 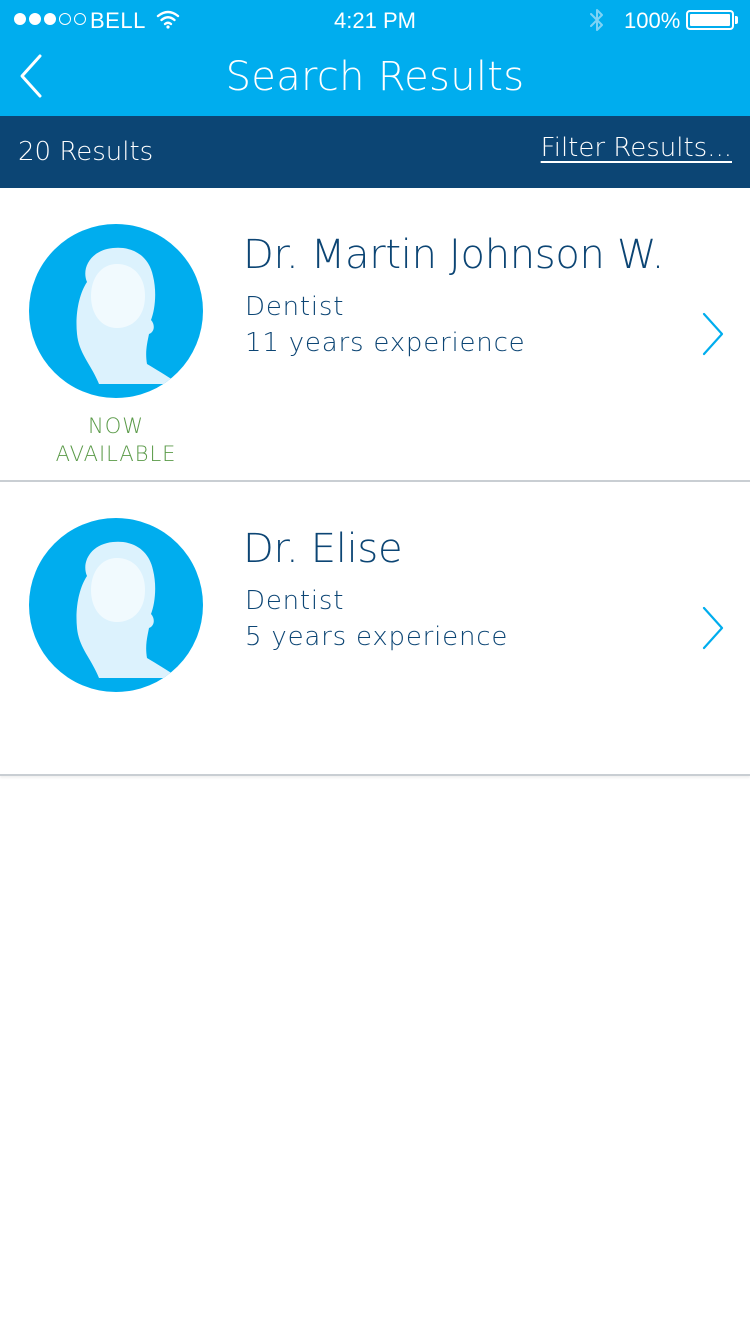 What do you see at coordinates (116, 454) in the screenshot?
I see `availability-line2: AVAILABLE` at bounding box center [116, 454].